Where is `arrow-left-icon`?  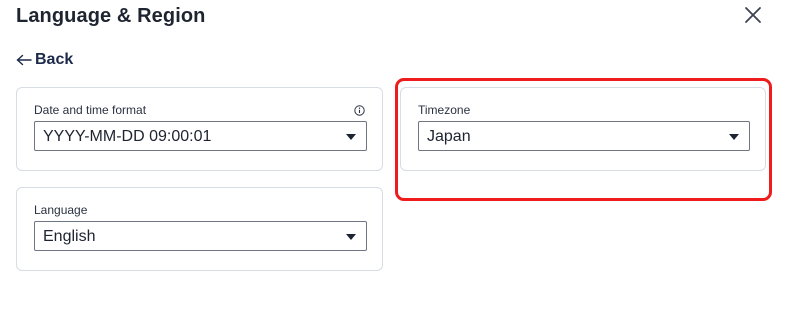
arrow-left-icon is located at coordinates (24, 60).